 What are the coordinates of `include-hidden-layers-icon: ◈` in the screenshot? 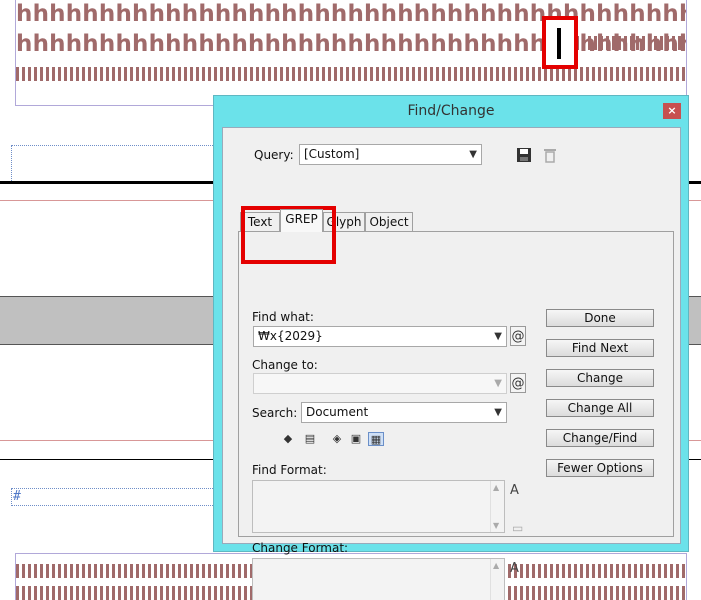 It's located at (337, 439).